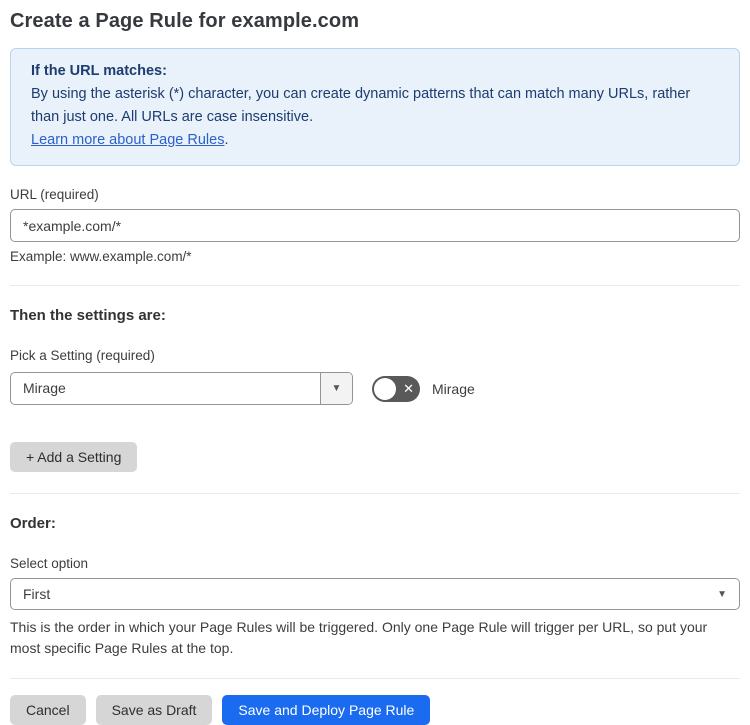 The width and height of the screenshot is (750, 725). What do you see at coordinates (49, 563) in the screenshot?
I see `order-select-label: Select option` at bounding box center [49, 563].